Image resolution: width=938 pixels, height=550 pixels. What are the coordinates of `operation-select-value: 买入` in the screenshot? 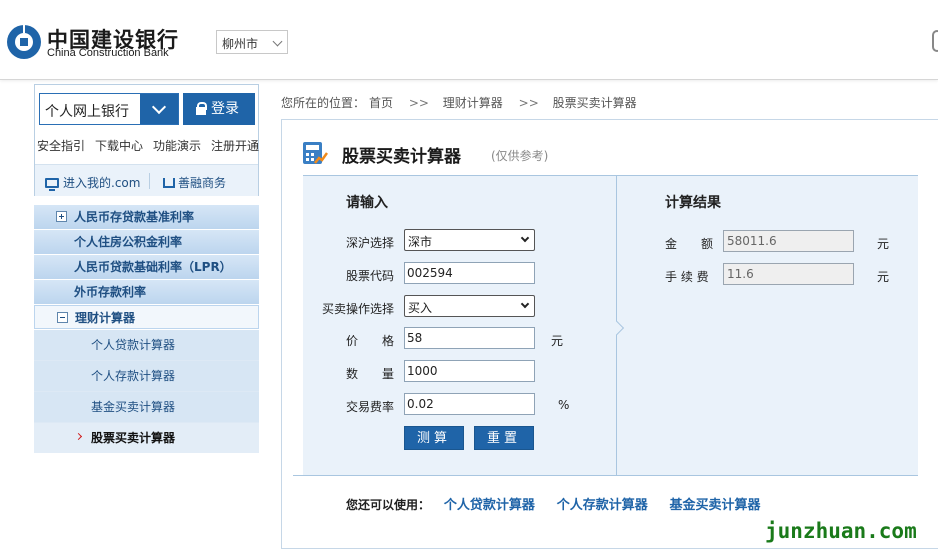 It's located at (420, 308).